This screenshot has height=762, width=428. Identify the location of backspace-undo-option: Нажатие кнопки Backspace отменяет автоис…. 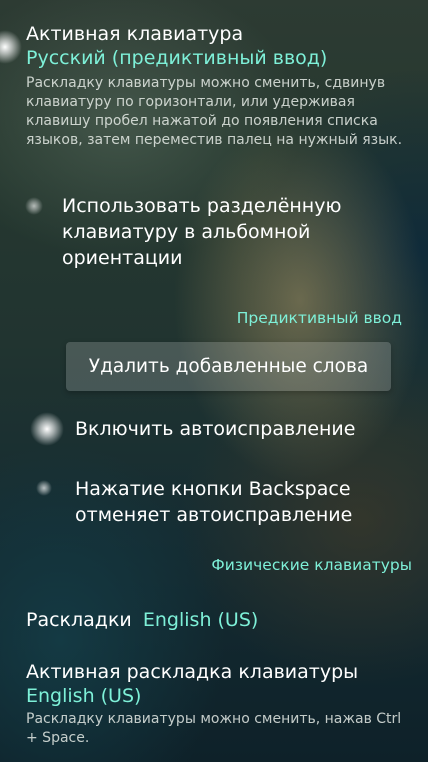
(220, 506).